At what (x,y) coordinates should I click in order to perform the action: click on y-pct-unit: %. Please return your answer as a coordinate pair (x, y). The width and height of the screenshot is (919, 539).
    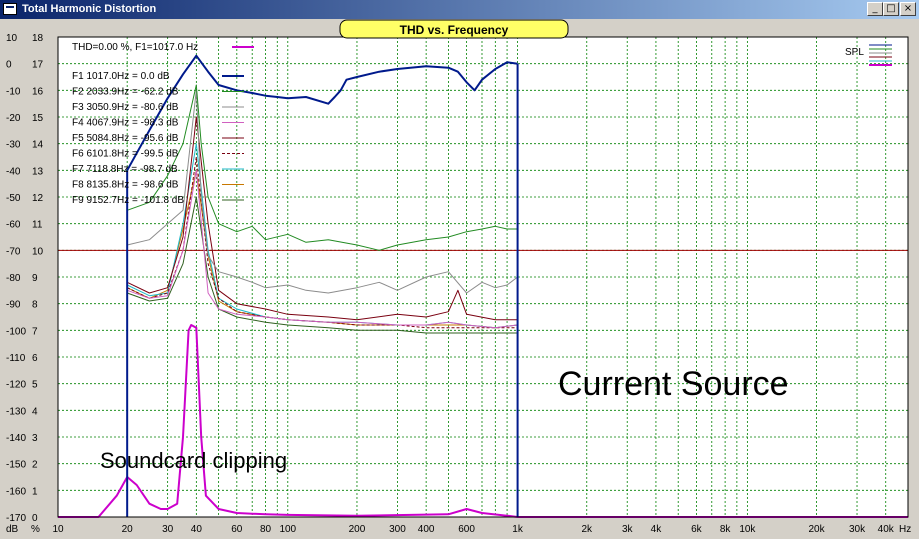
    Looking at the image, I should click on (35, 529).